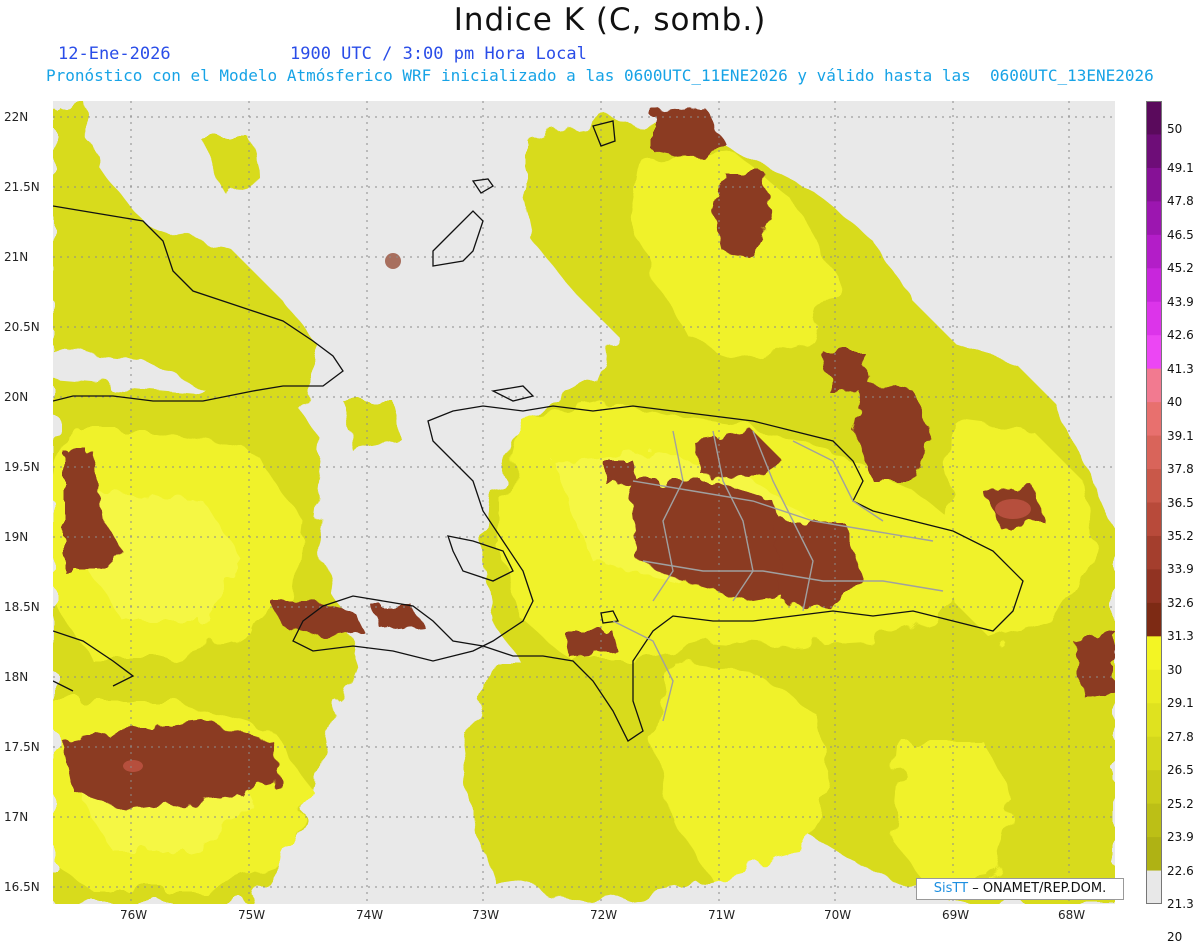 Image resolution: width=1200 pixels, height=944 pixels. I want to click on colorbar-label: 46.5, so click(1180, 234).